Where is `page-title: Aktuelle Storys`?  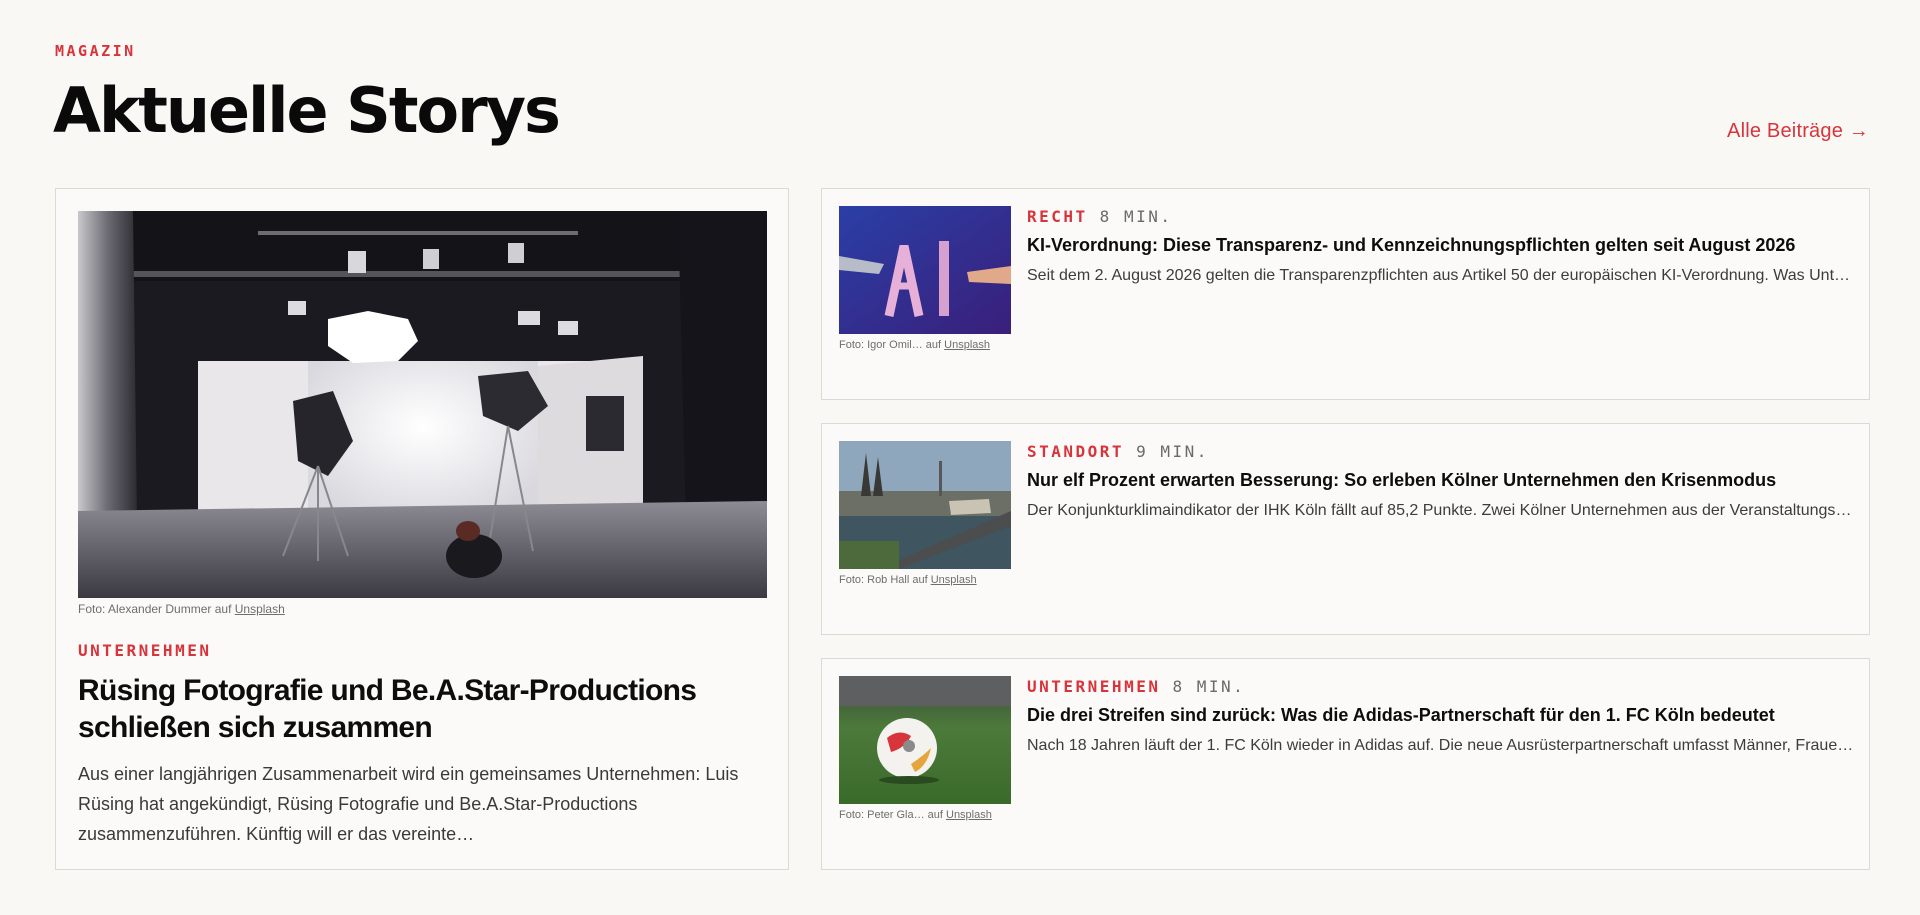 page-title: Aktuelle Storys is located at coordinates (307, 110).